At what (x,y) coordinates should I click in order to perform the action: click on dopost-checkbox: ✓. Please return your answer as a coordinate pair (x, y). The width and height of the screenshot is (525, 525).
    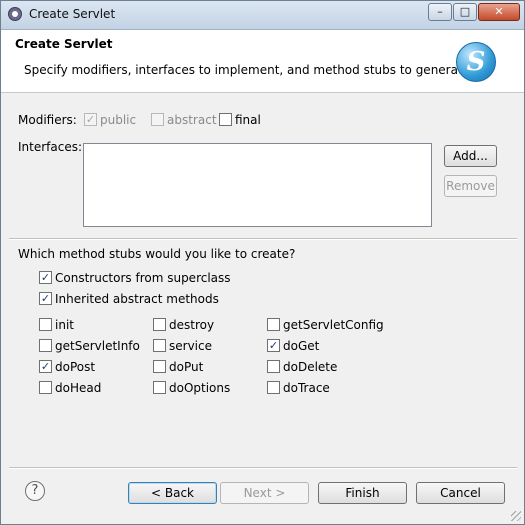
    Looking at the image, I should click on (45, 366).